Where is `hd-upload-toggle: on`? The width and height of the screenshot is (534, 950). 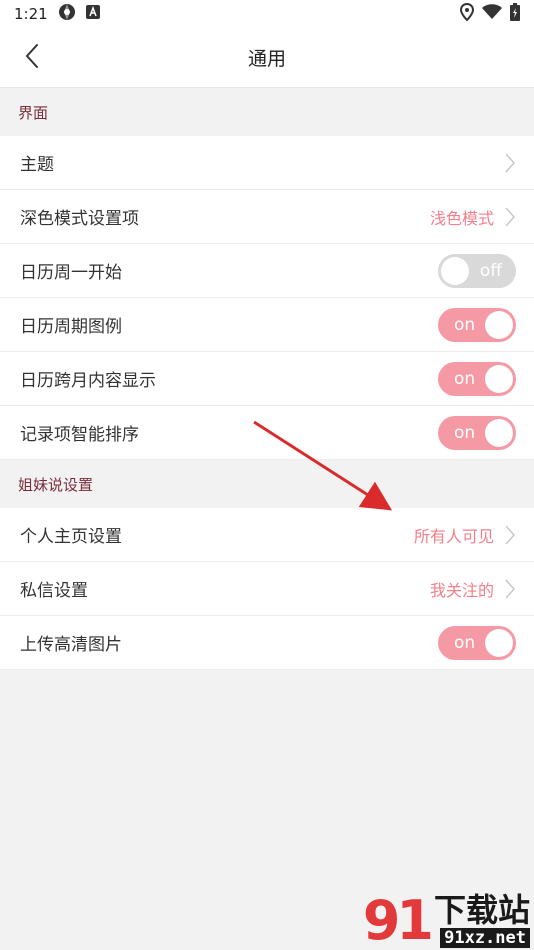
hd-upload-toggle: on is located at coordinates (477, 642).